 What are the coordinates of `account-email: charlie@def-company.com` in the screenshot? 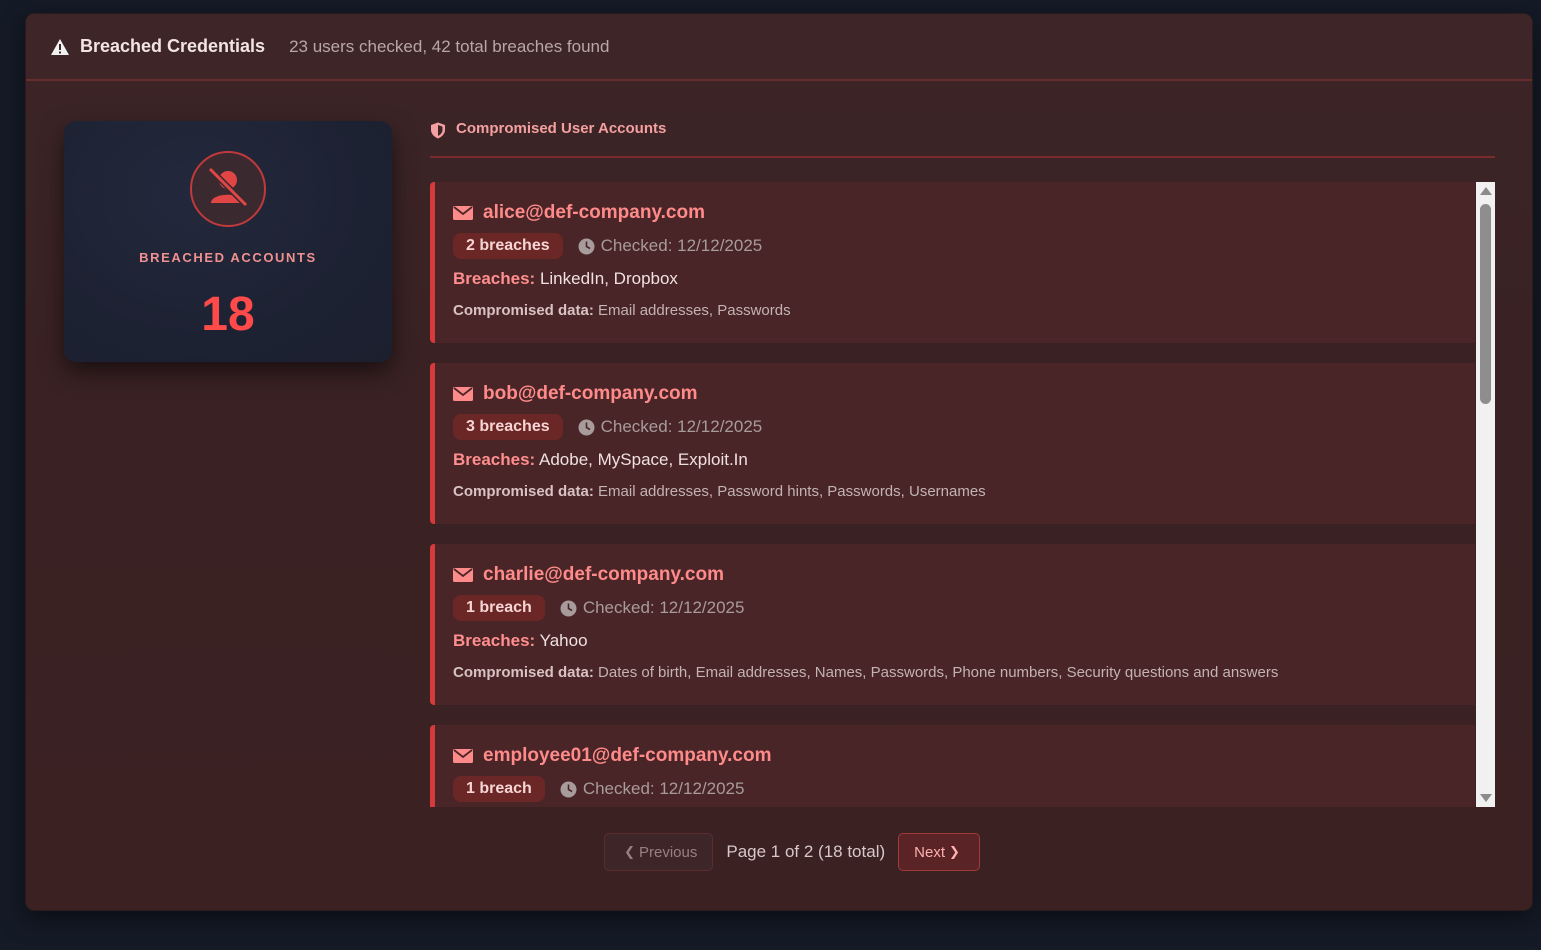 It's located at (603, 574).